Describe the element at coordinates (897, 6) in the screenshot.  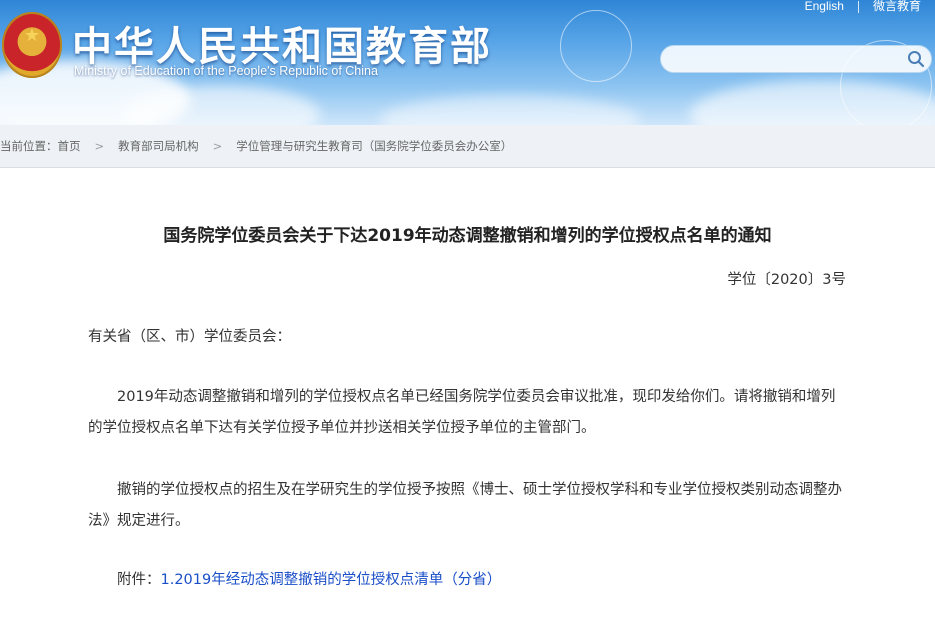
I see `weibo-link: 微言教育` at that location.